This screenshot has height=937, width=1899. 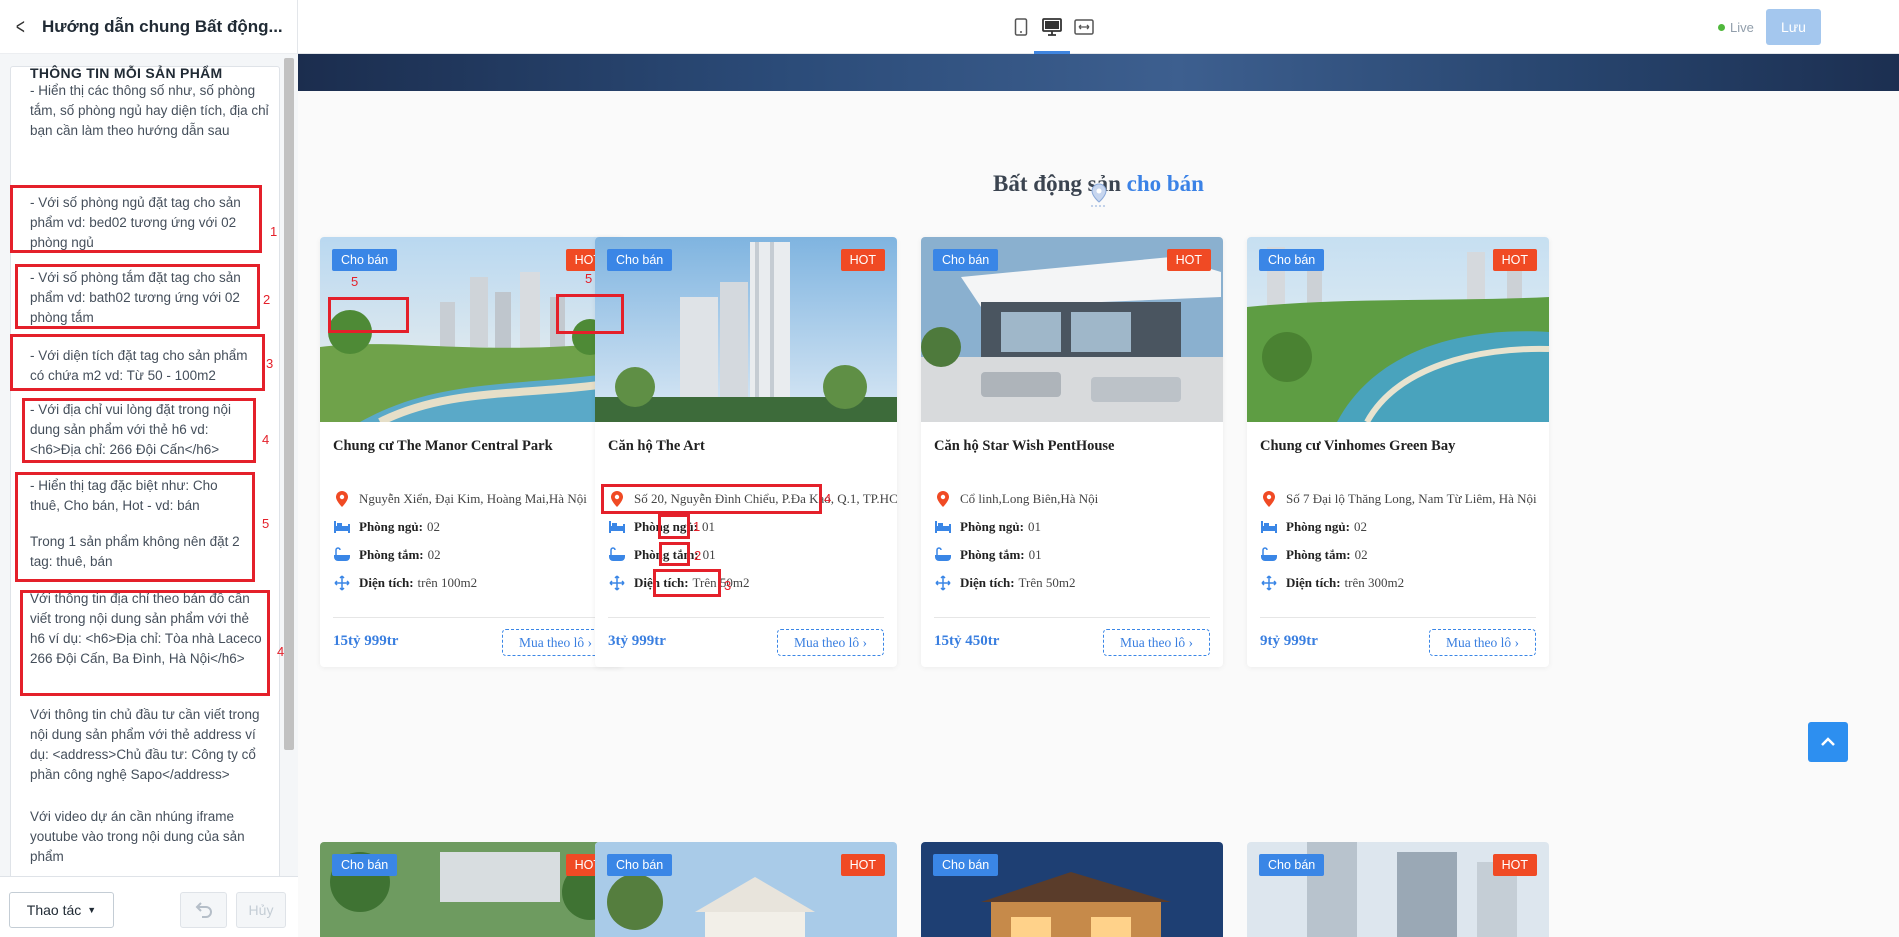 I want to click on cancel-button: Hủy, so click(x=261, y=910).